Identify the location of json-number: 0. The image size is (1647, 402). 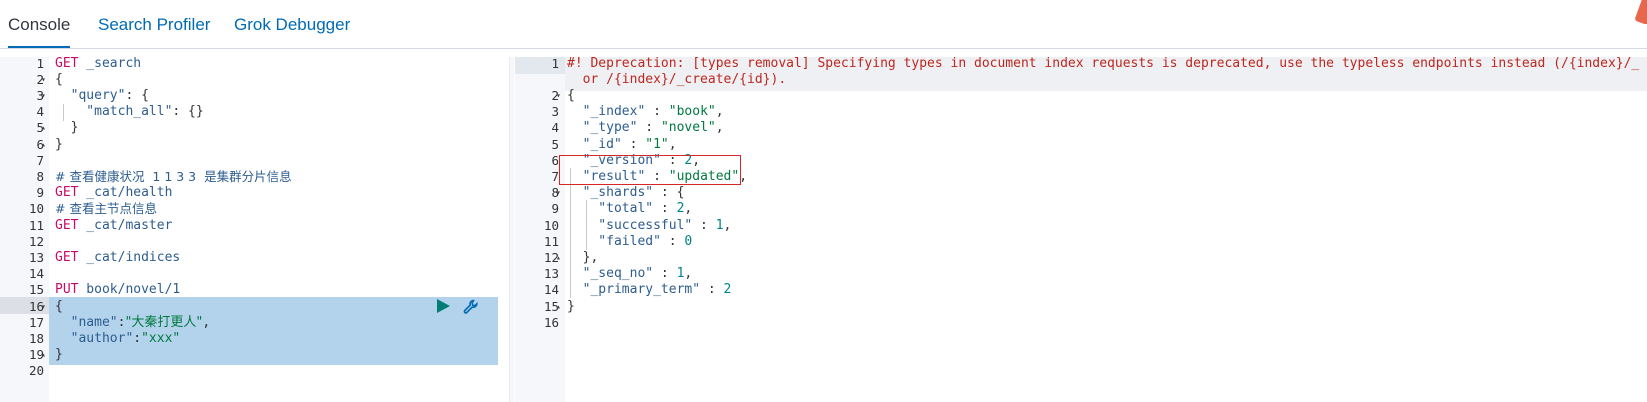
(688, 241).